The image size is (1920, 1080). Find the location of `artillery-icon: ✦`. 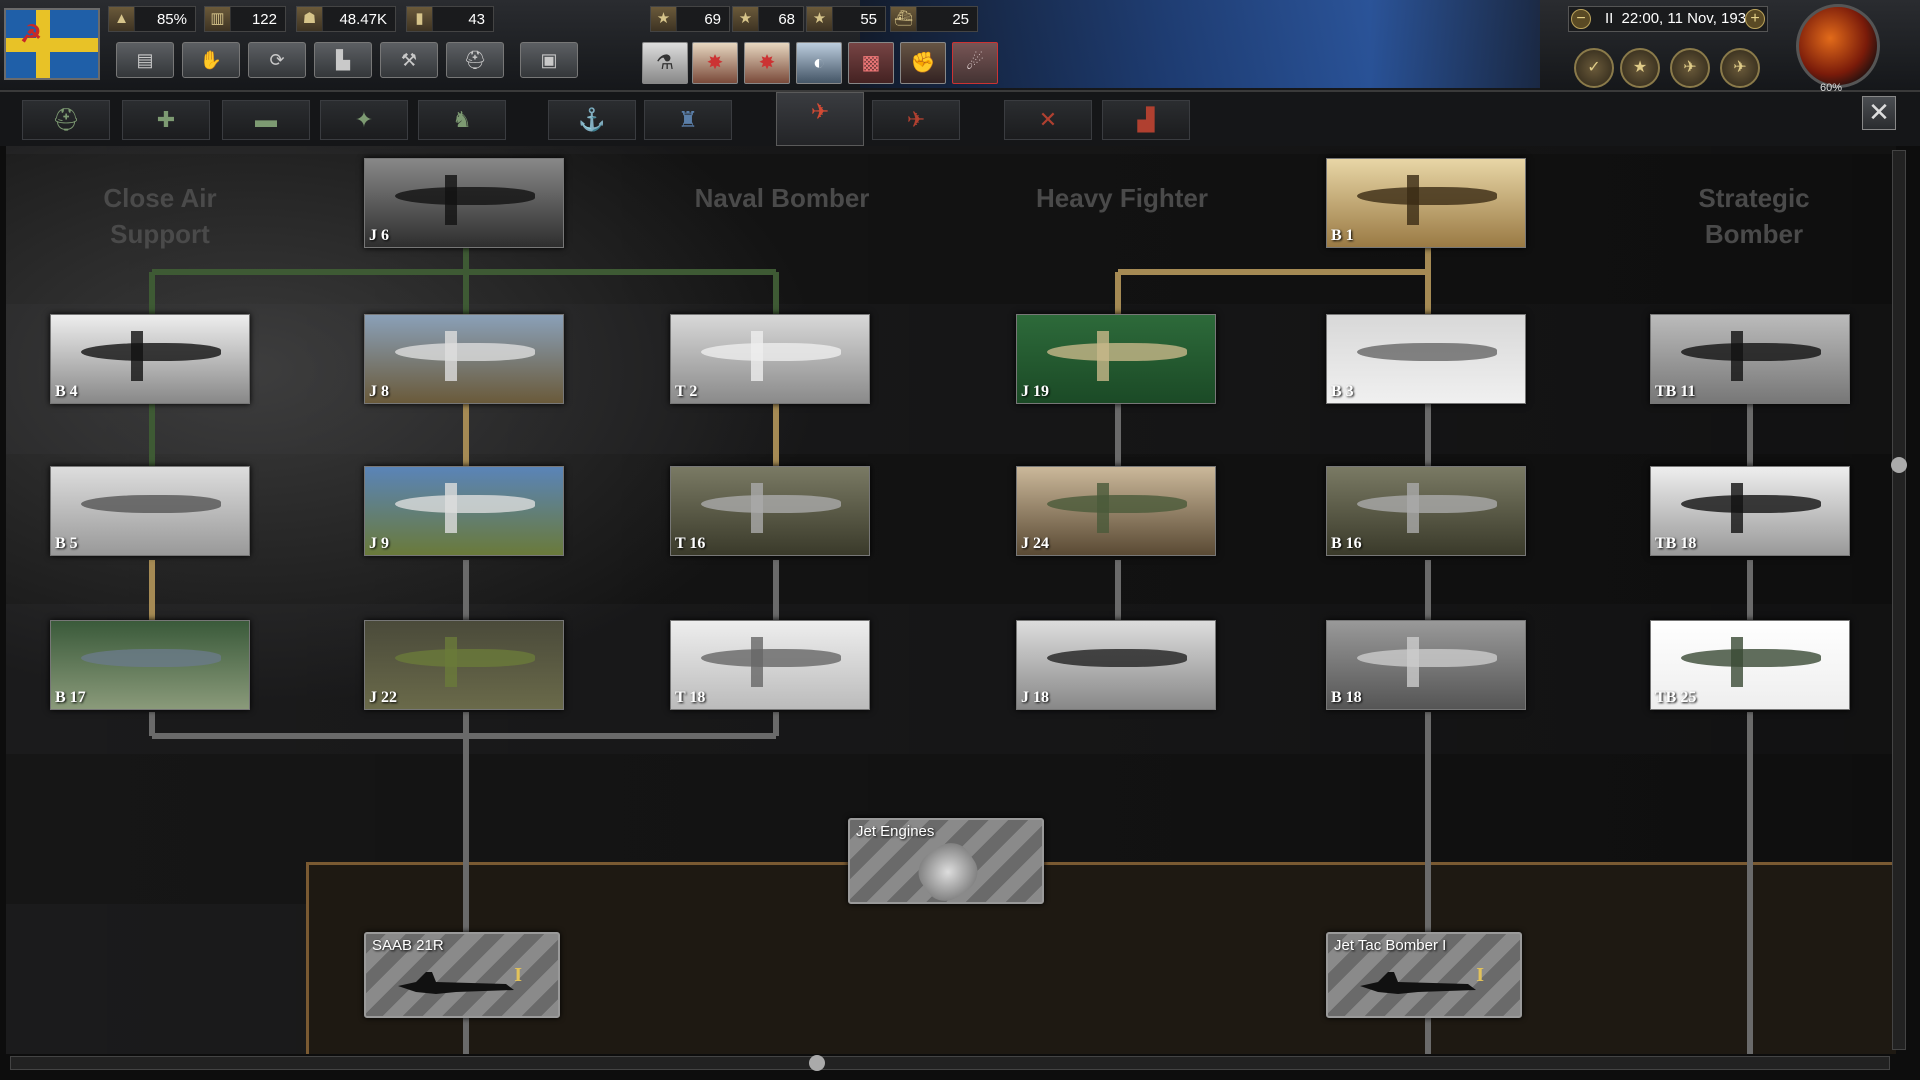

artillery-icon: ✦ is located at coordinates (364, 119).